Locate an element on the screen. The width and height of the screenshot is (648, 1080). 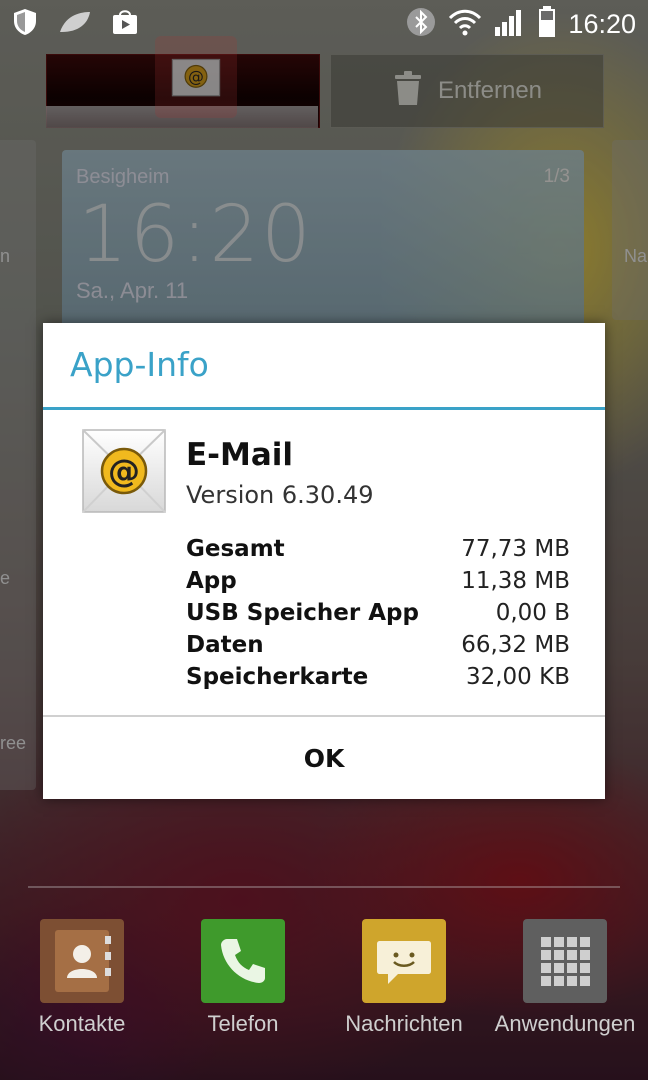
stat-label: USB Speicher App is located at coordinates (302, 613).